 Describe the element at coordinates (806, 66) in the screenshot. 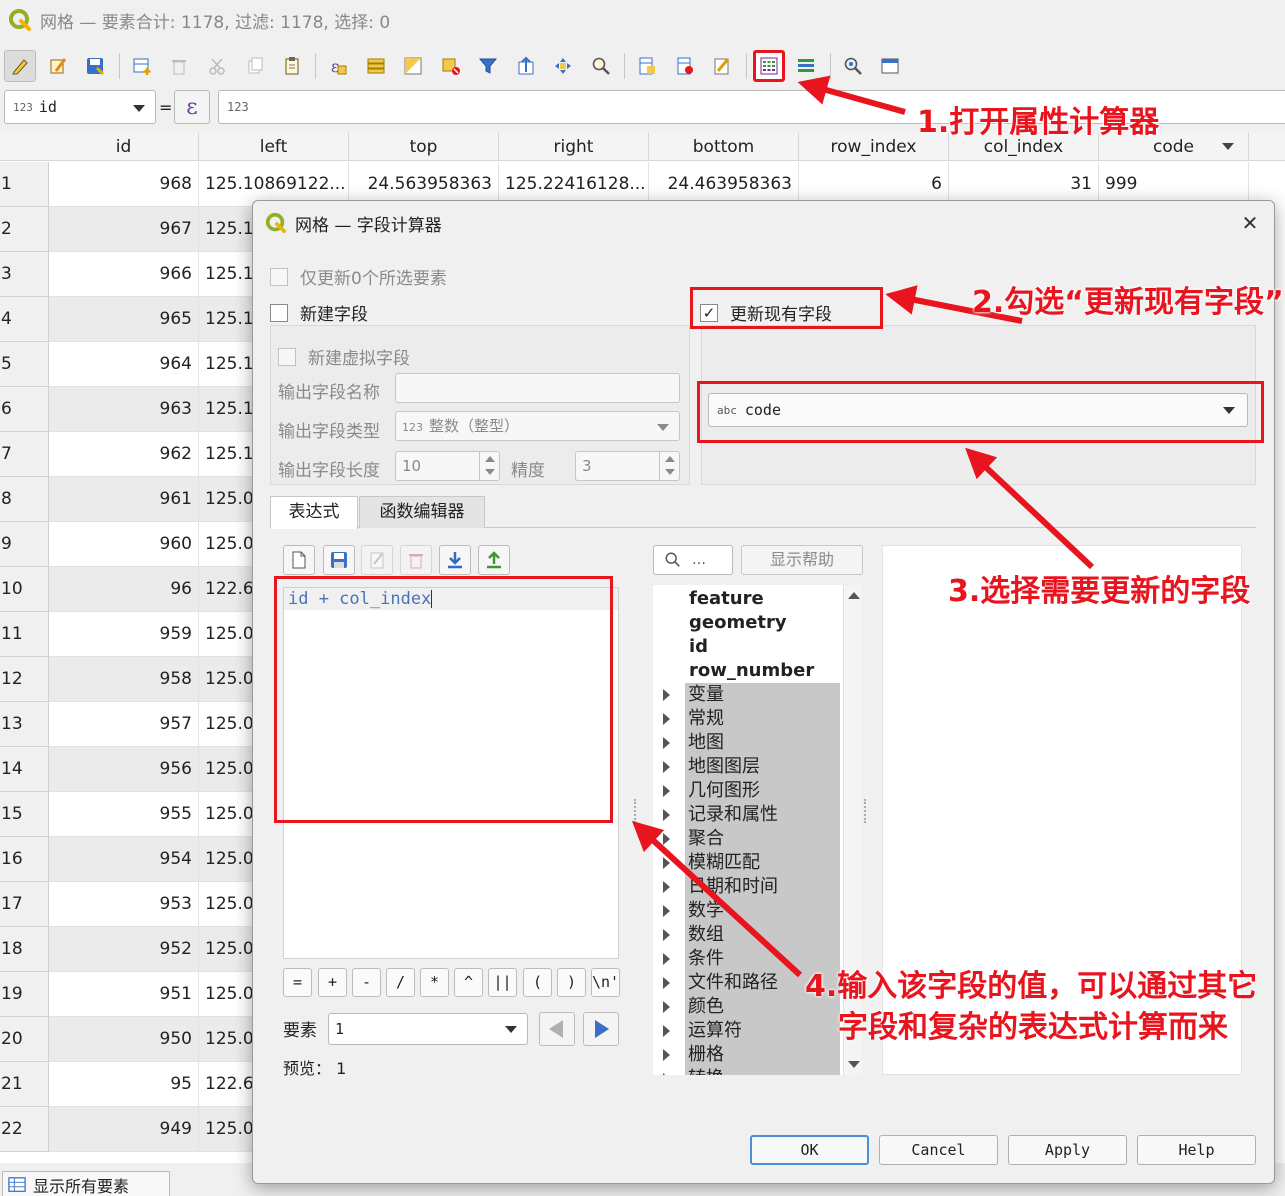

I see `organize-columns-button` at that location.